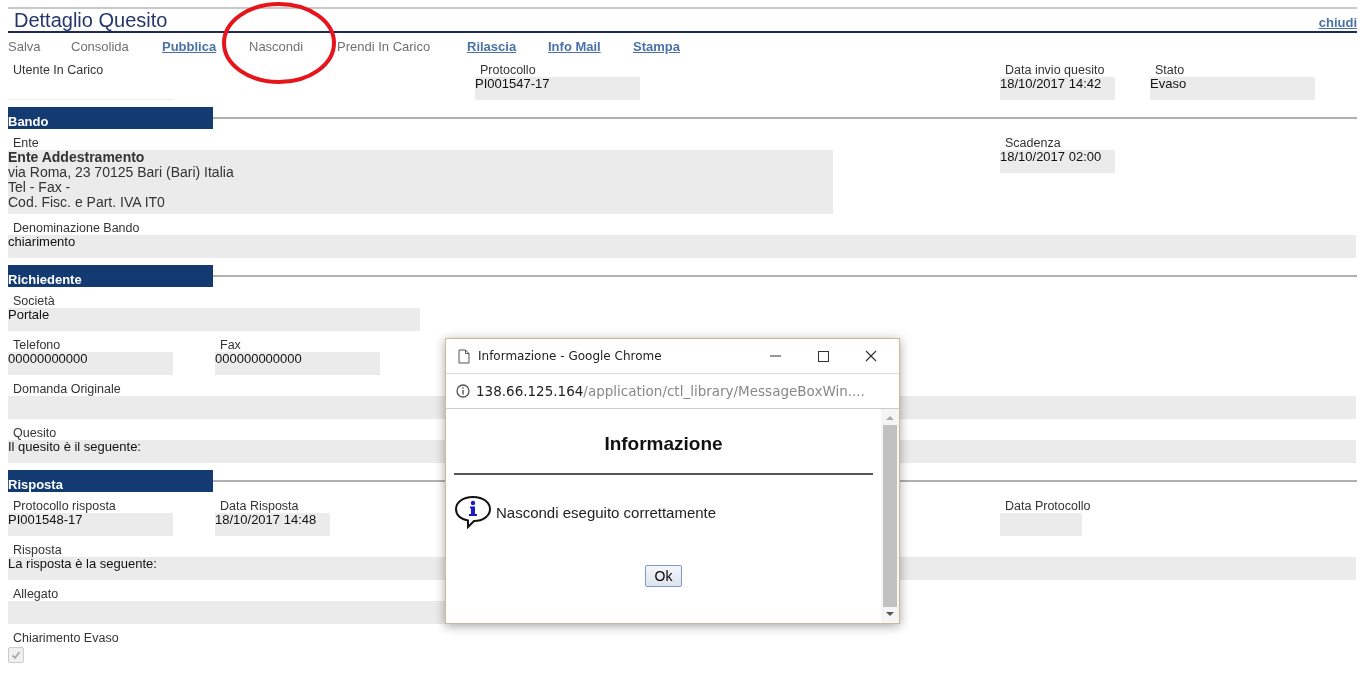 The height and width of the screenshot is (675, 1365). I want to click on window-title: Informazione - Google Chrome, so click(570, 356).